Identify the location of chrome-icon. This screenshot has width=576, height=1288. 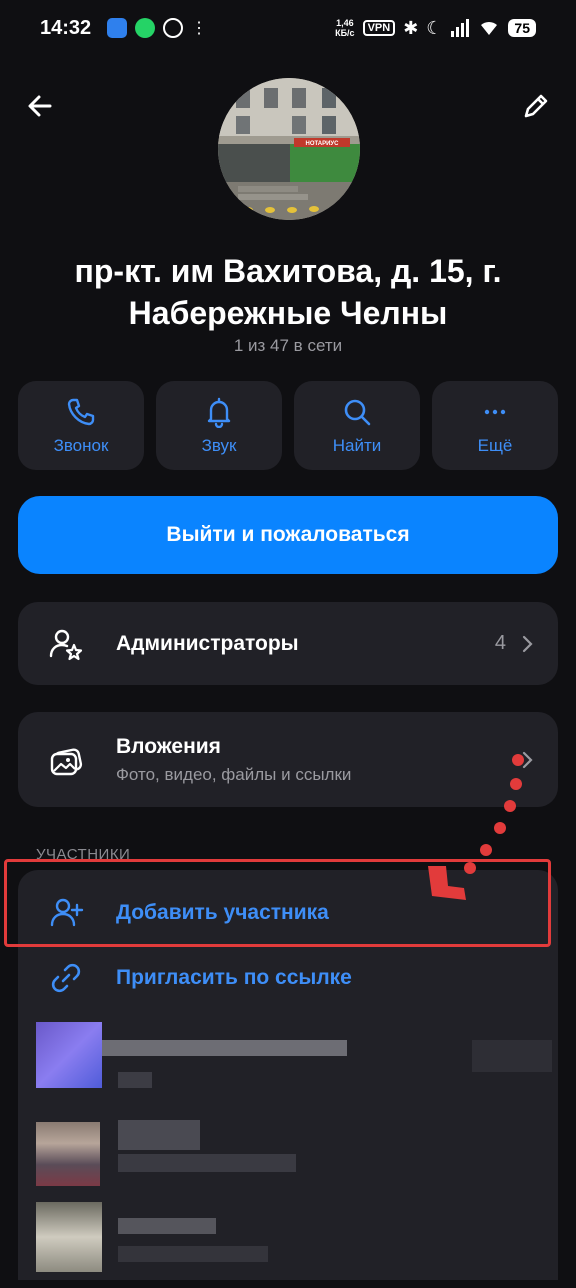
(173, 28).